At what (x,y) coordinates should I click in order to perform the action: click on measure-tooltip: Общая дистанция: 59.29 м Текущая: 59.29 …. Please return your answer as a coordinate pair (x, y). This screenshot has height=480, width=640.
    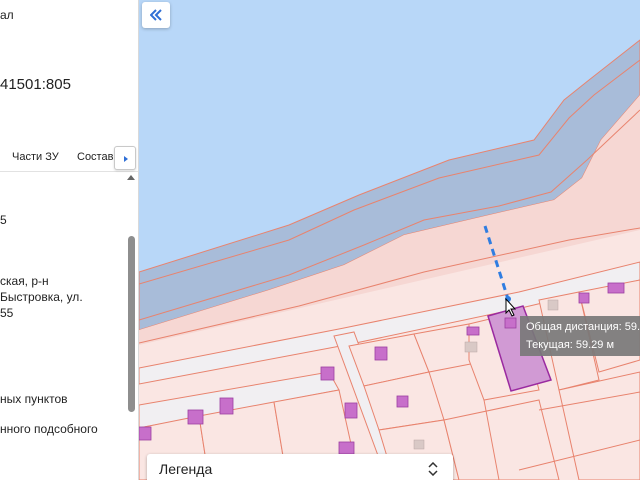
    Looking at the image, I should click on (580, 336).